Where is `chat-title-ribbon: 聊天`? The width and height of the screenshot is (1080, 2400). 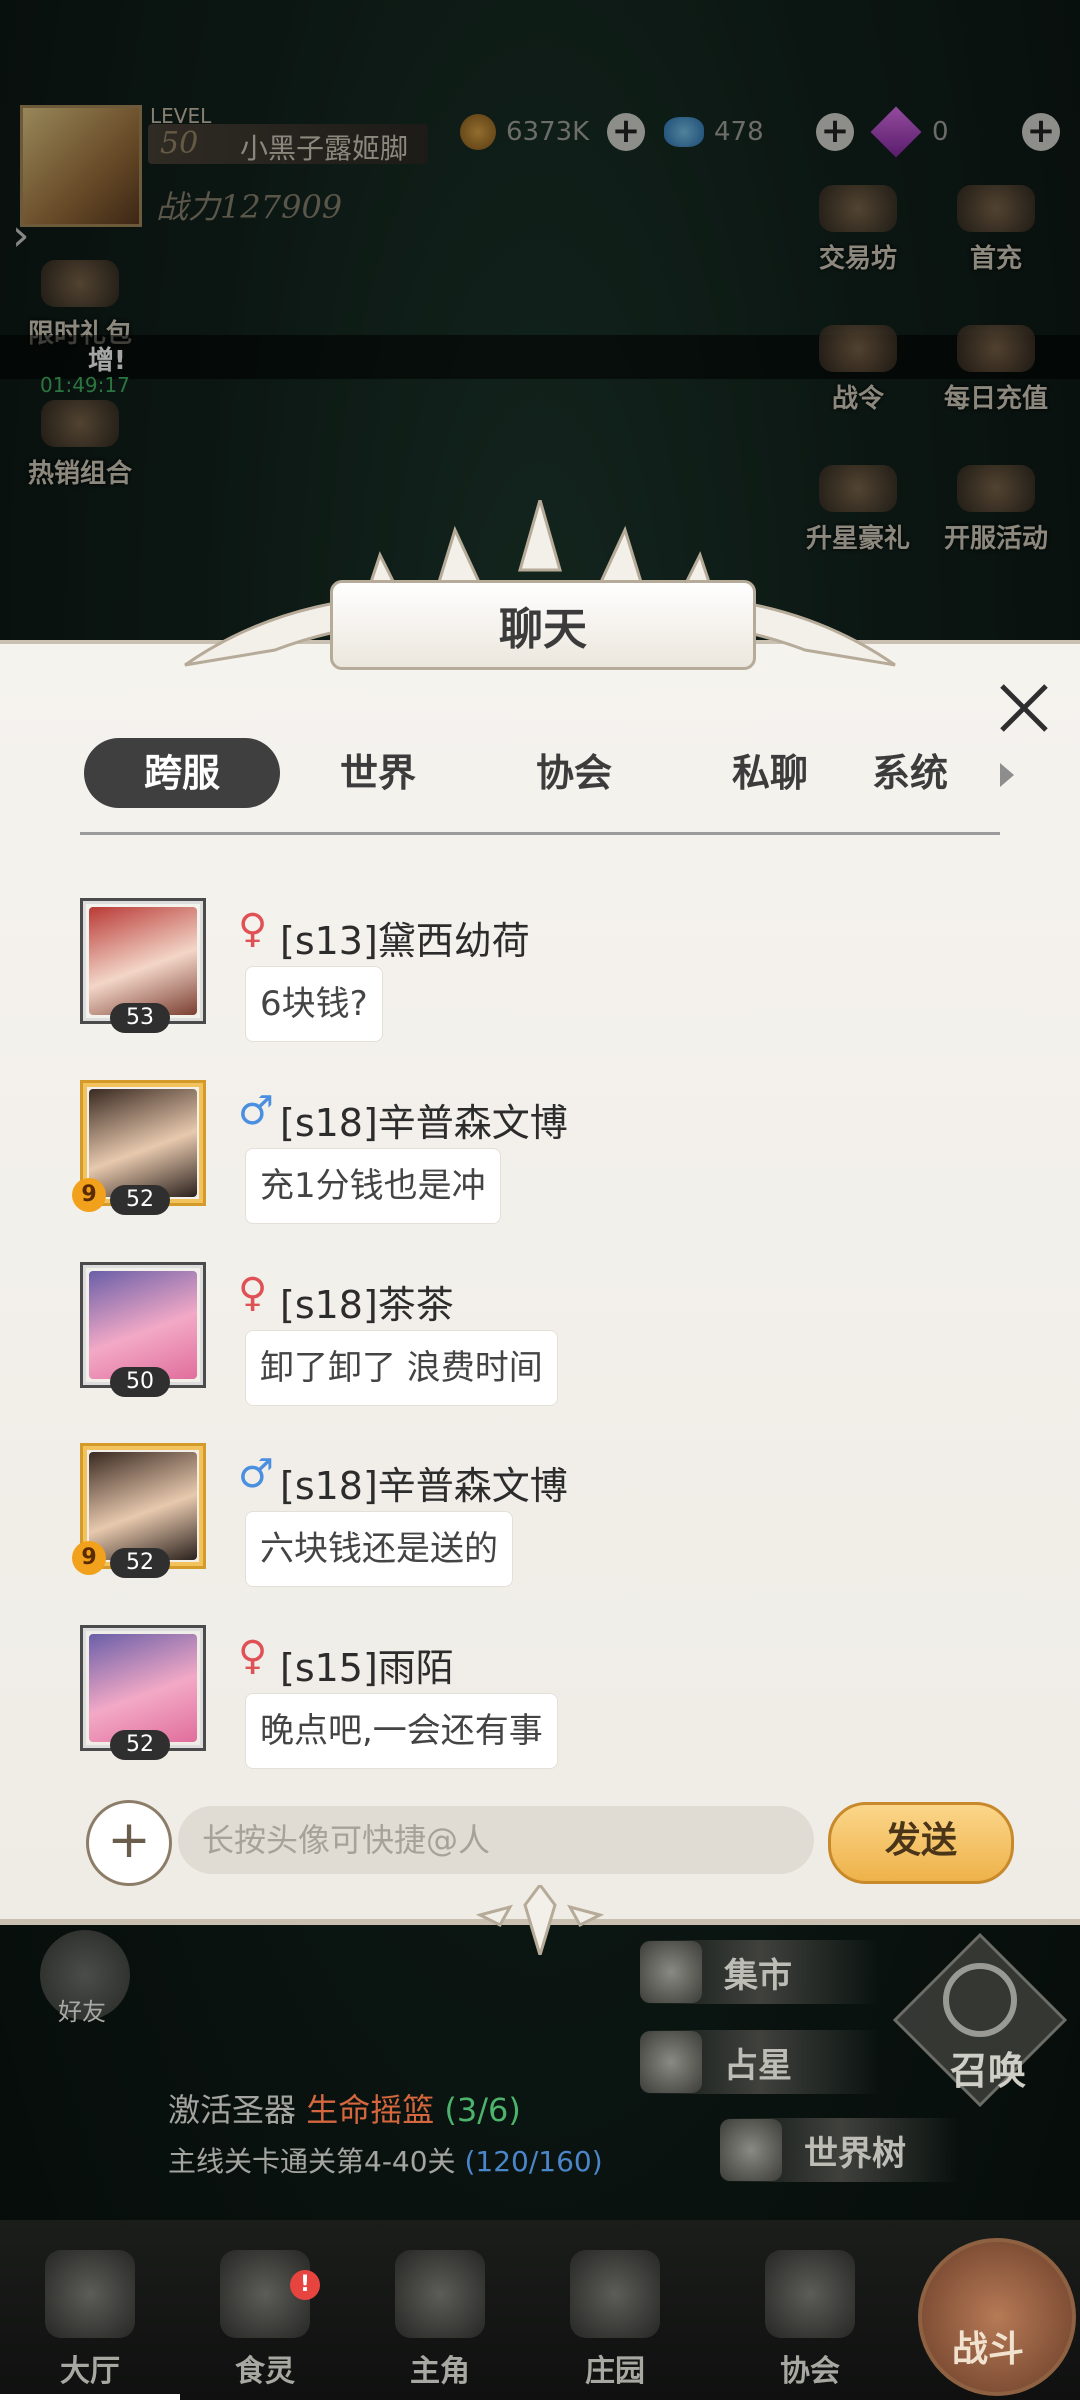 chat-title-ribbon: 聊天 is located at coordinates (543, 625).